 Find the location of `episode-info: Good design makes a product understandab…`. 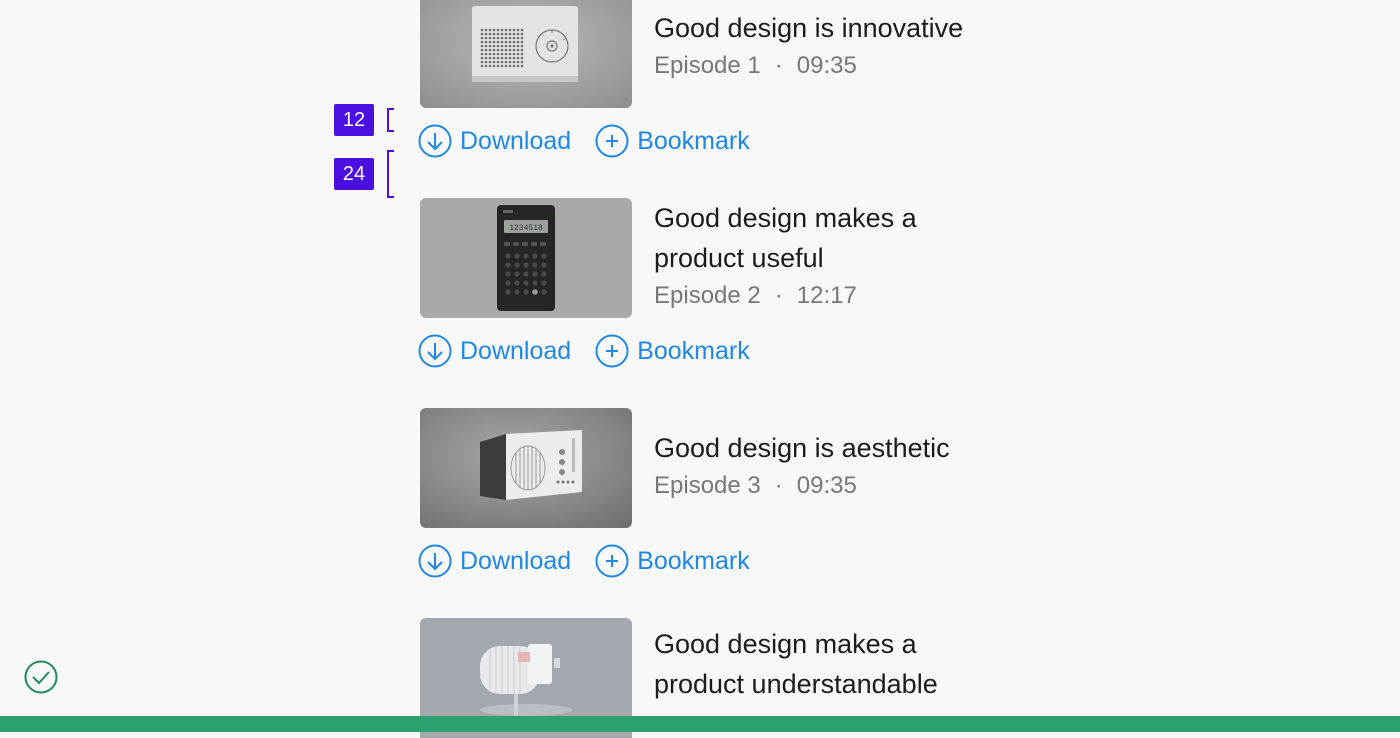

episode-info: Good design makes a product understandab… is located at coordinates (834, 664).